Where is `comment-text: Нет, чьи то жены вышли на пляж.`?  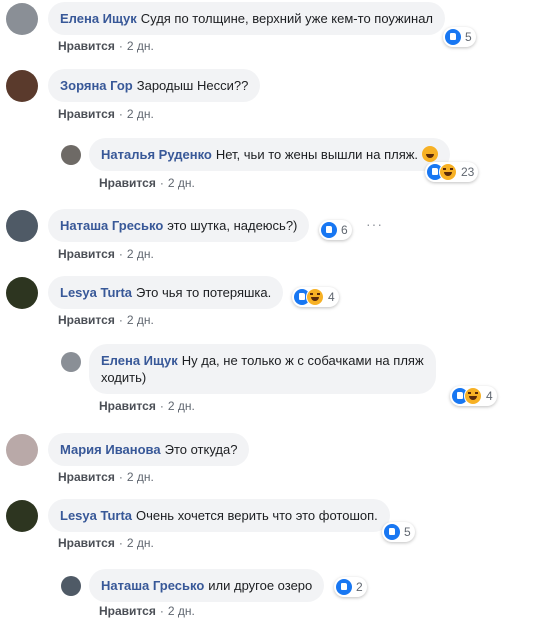
comment-text: Нет, чьи то жены вышли на пляж. is located at coordinates (317, 154).